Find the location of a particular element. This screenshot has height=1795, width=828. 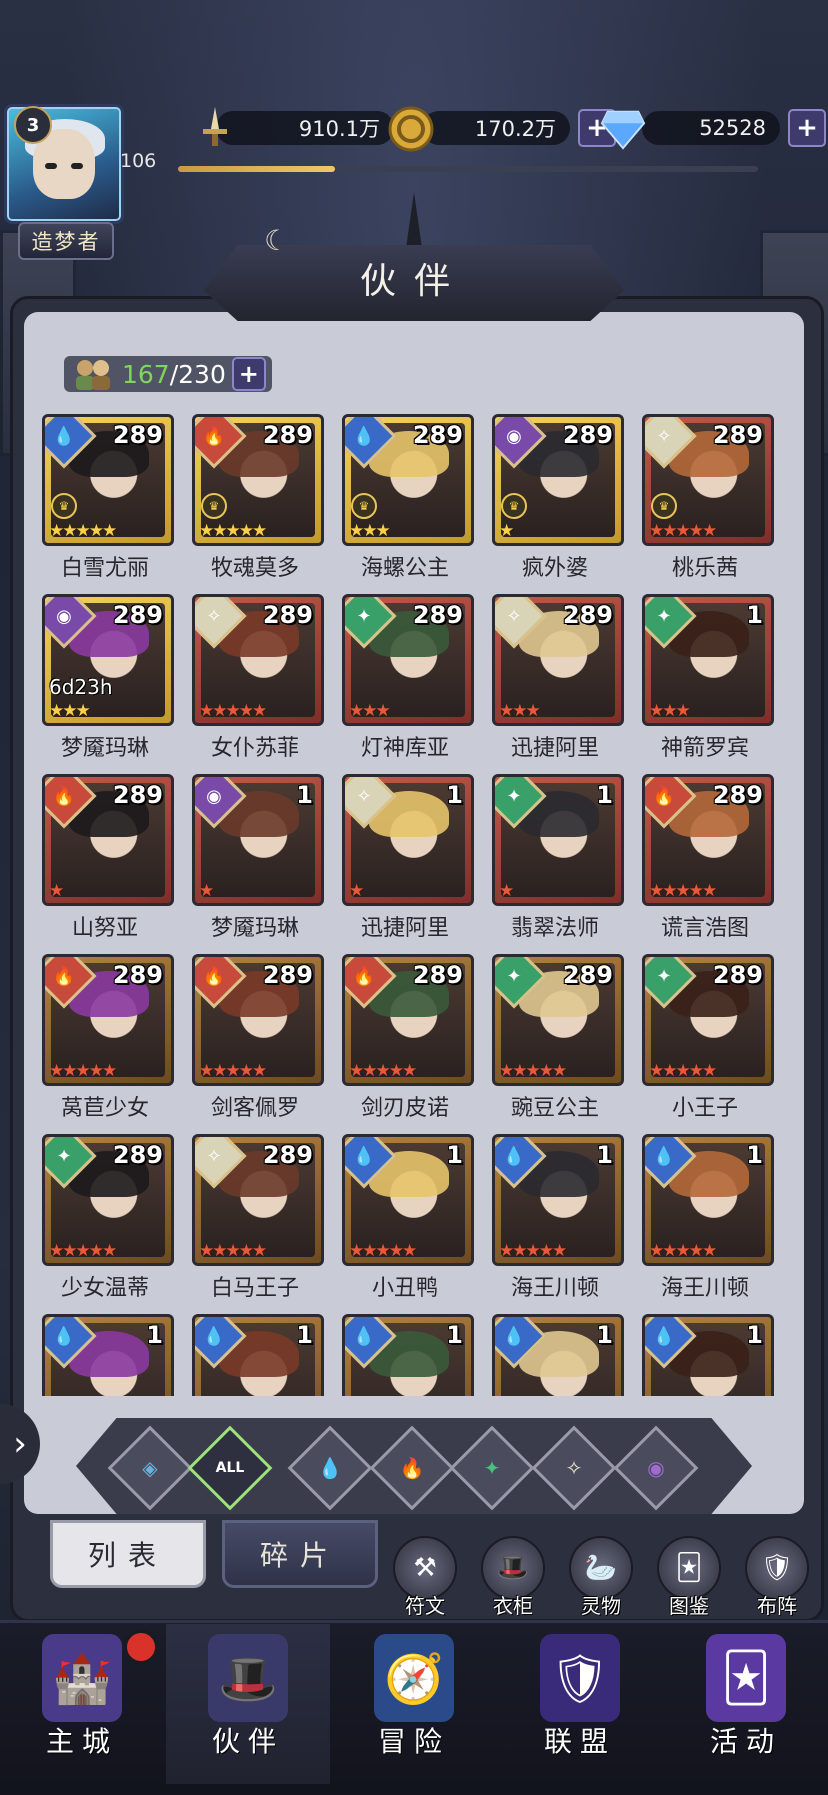

nav-label: 冒险 is located at coordinates (413, 1741).